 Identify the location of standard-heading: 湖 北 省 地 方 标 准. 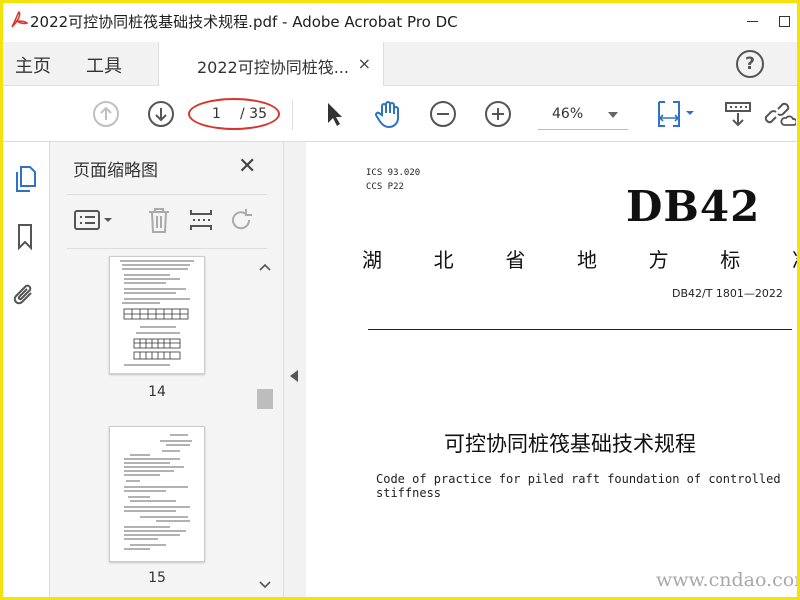
(581, 258).